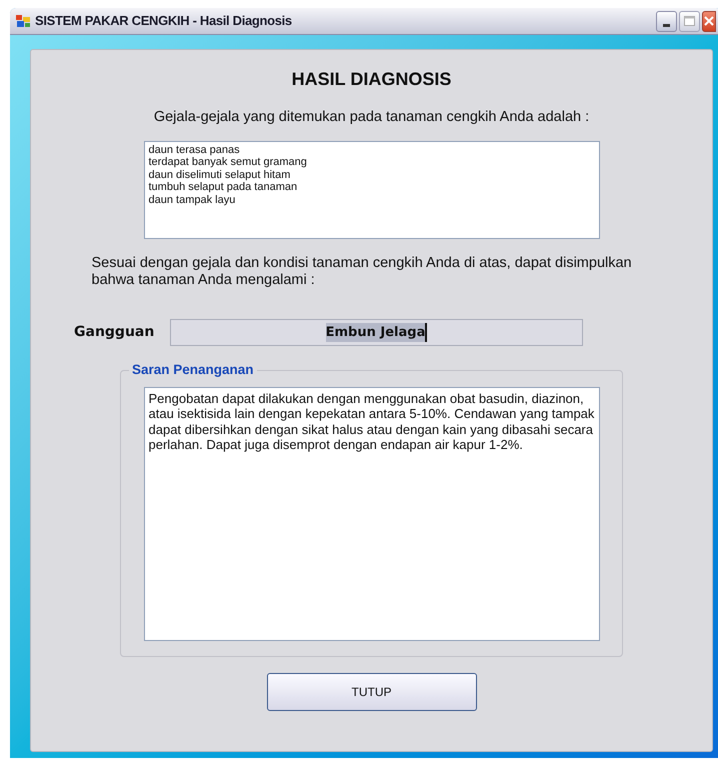 This screenshot has height=764, width=718. Describe the element at coordinates (115, 332) in the screenshot. I see `disorder-label: Gangguan` at that location.